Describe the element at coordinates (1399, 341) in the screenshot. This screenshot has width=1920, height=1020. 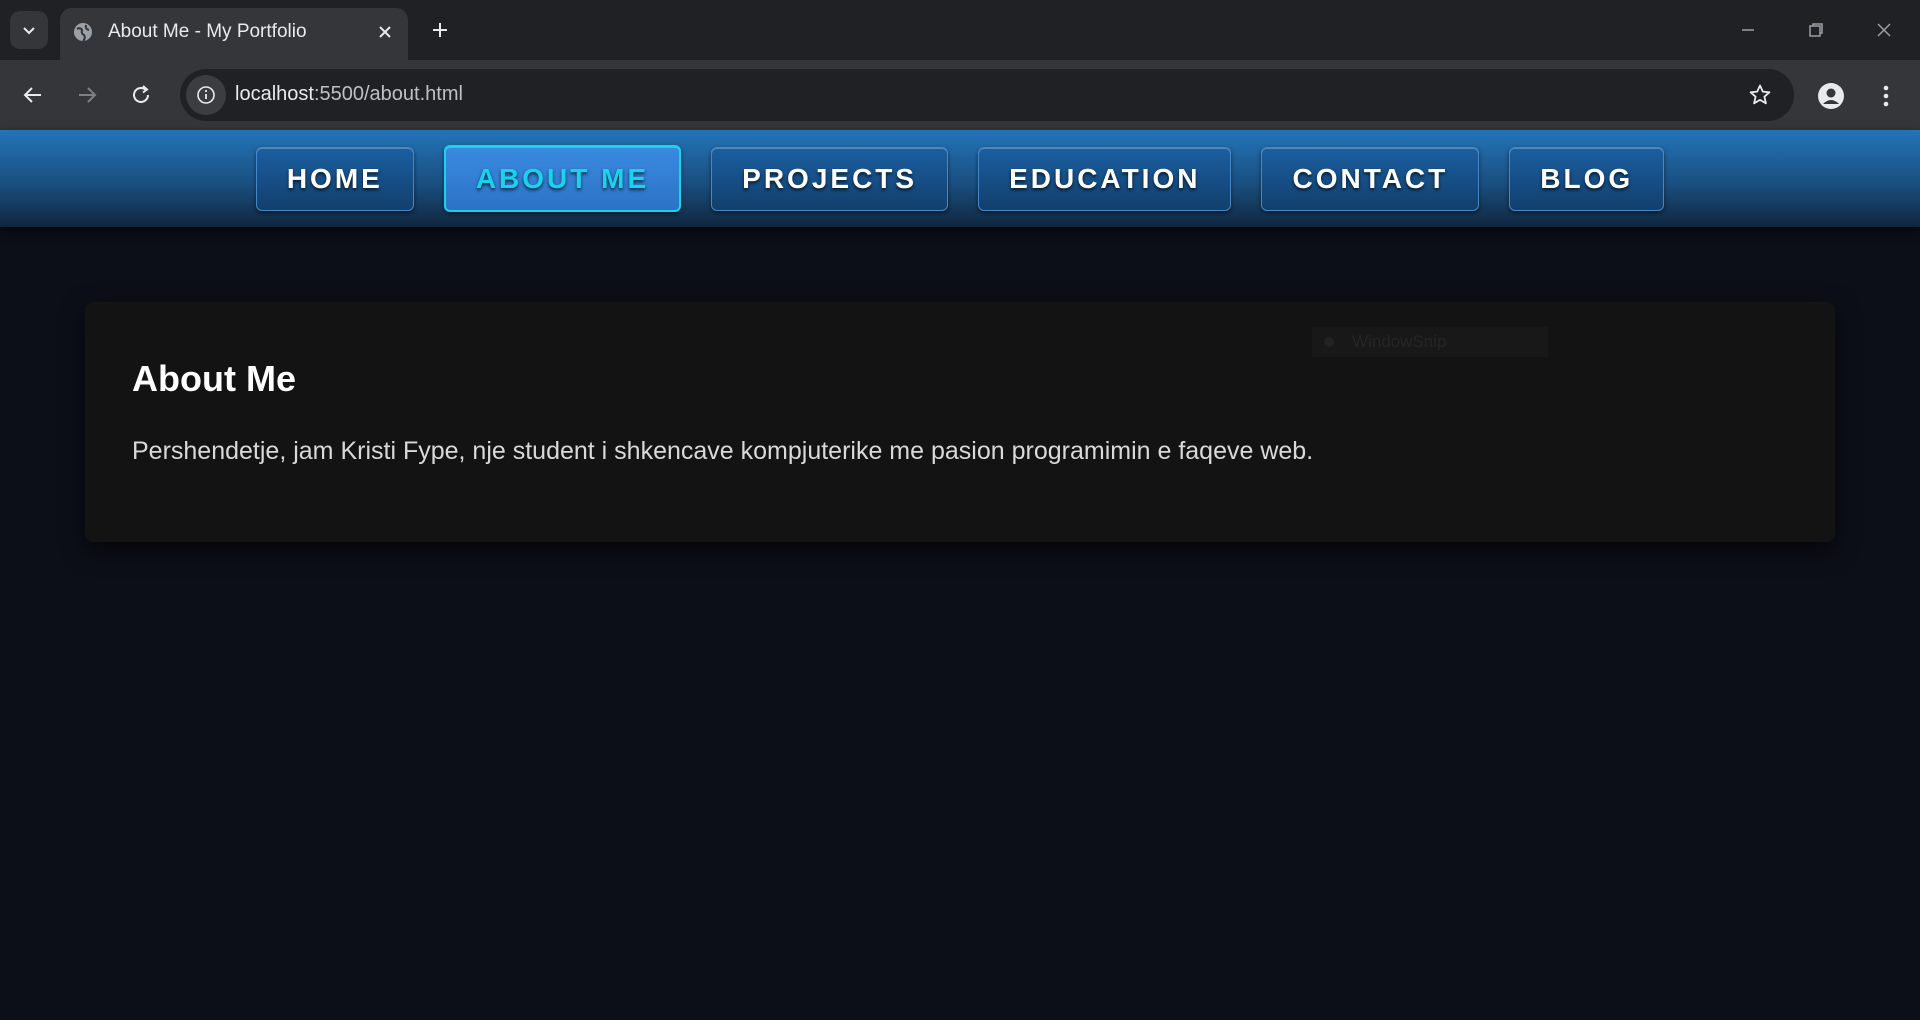
I see `window-snip-label: WindowSnip` at that location.